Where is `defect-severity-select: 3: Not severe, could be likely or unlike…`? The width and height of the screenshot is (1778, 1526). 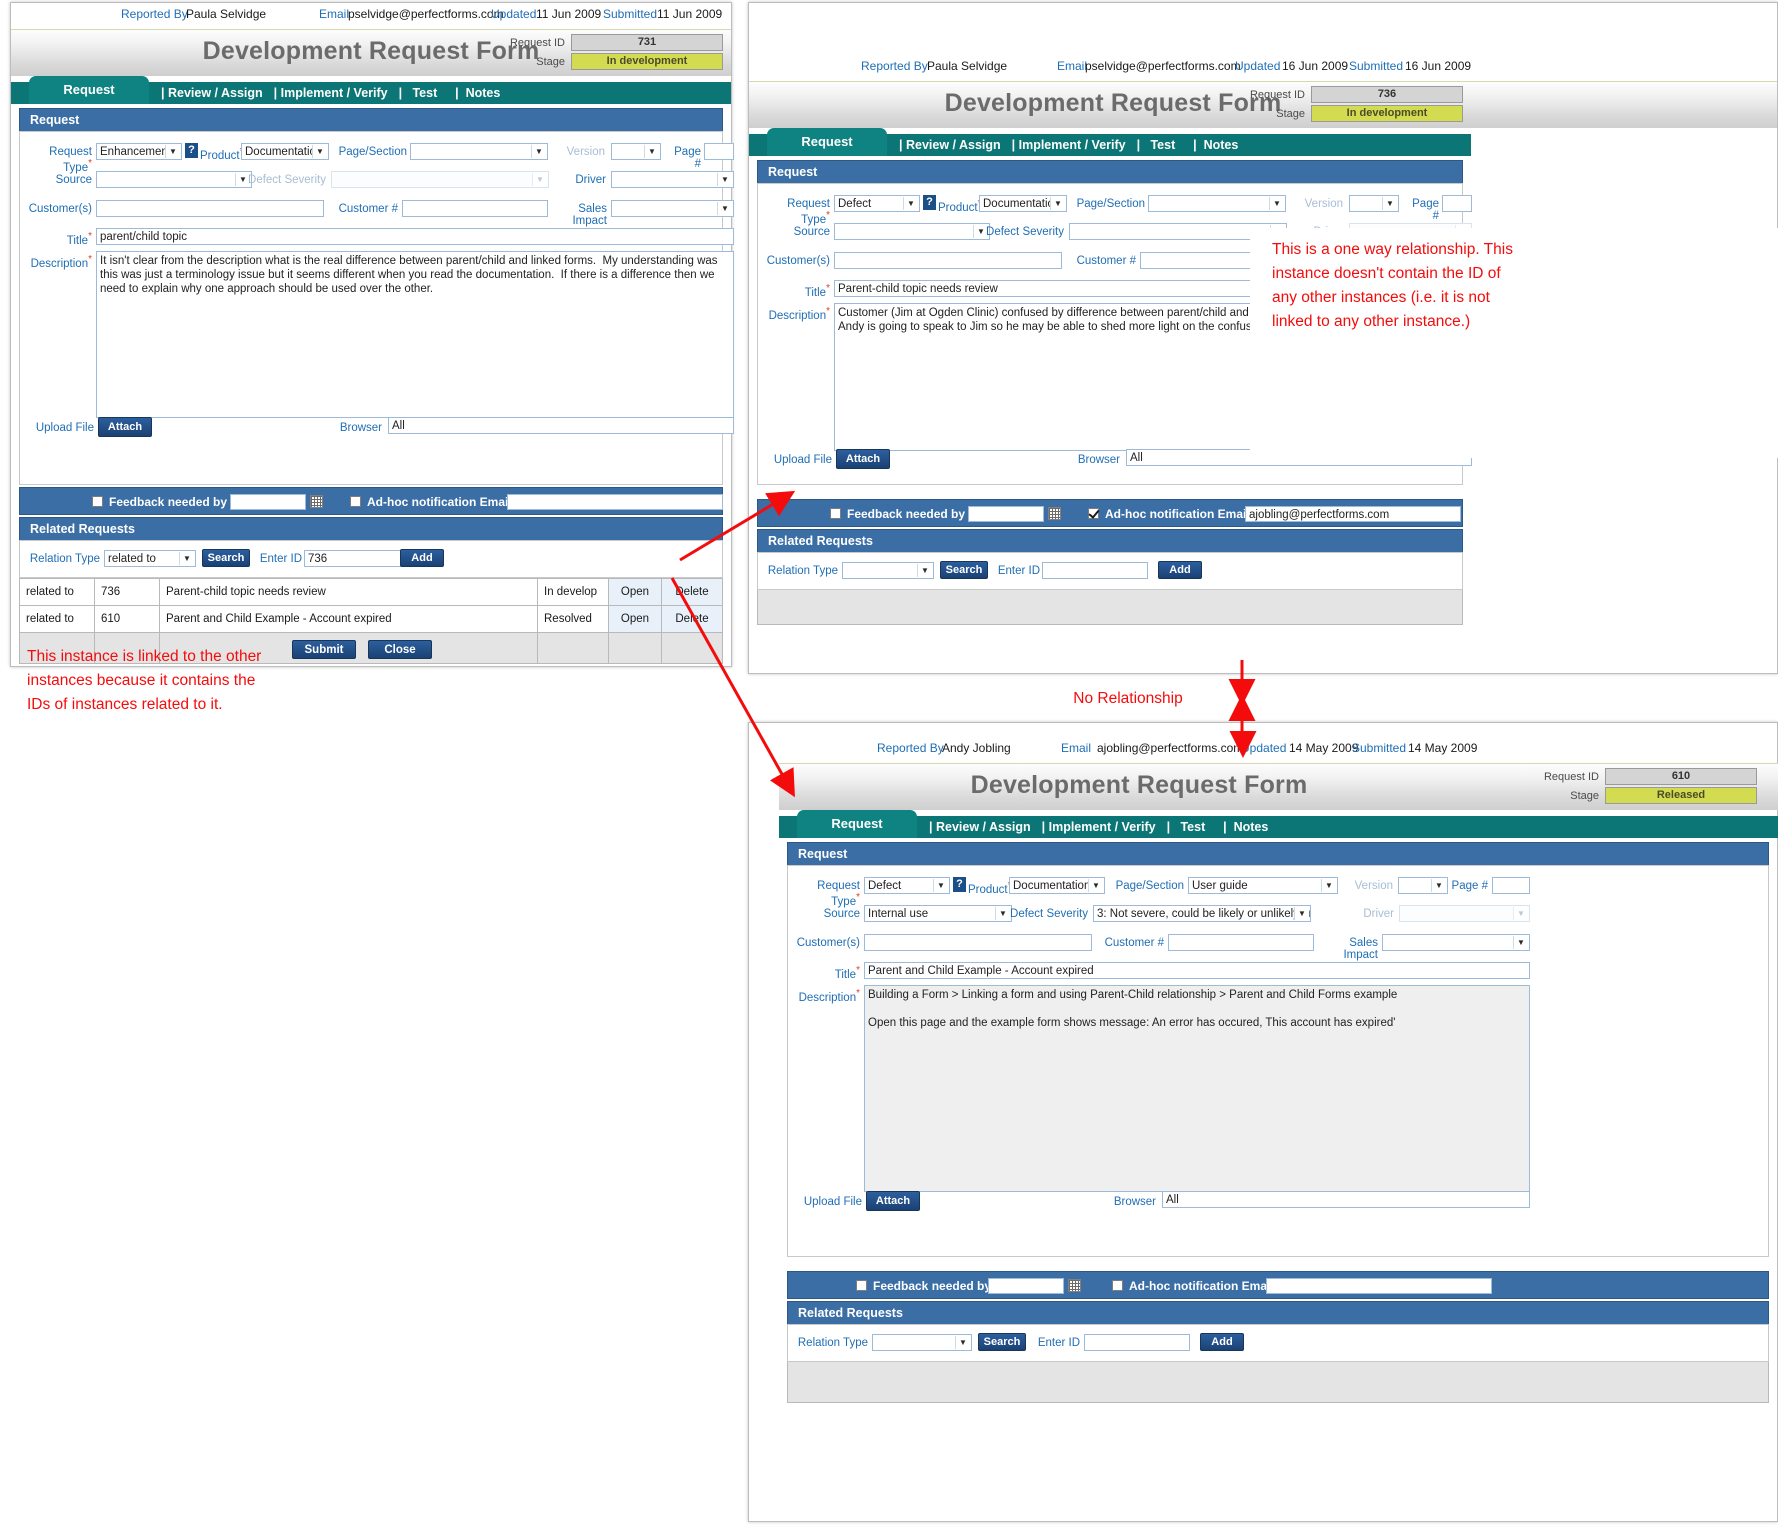
defect-severity-select: 3: Not severe, could be likely or unlike… is located at coordinates (1202, 913).